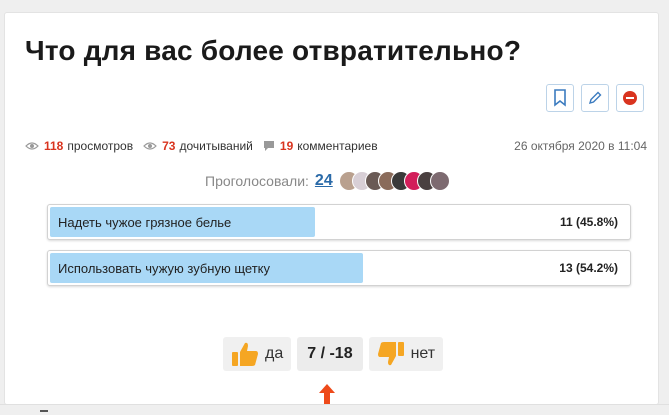 The width and height of the screenshot is (669, 415). I want to click on bookmark-icon, so click(560, 98).